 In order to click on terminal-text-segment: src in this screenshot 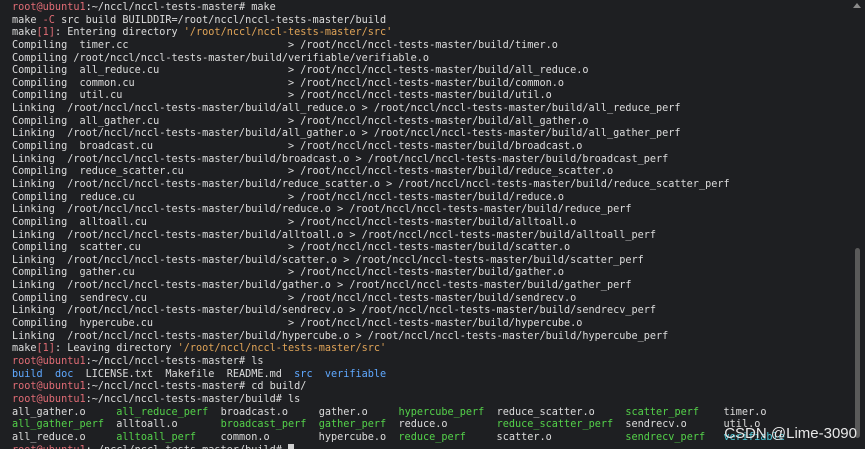, I will do `click(303, 374)`.